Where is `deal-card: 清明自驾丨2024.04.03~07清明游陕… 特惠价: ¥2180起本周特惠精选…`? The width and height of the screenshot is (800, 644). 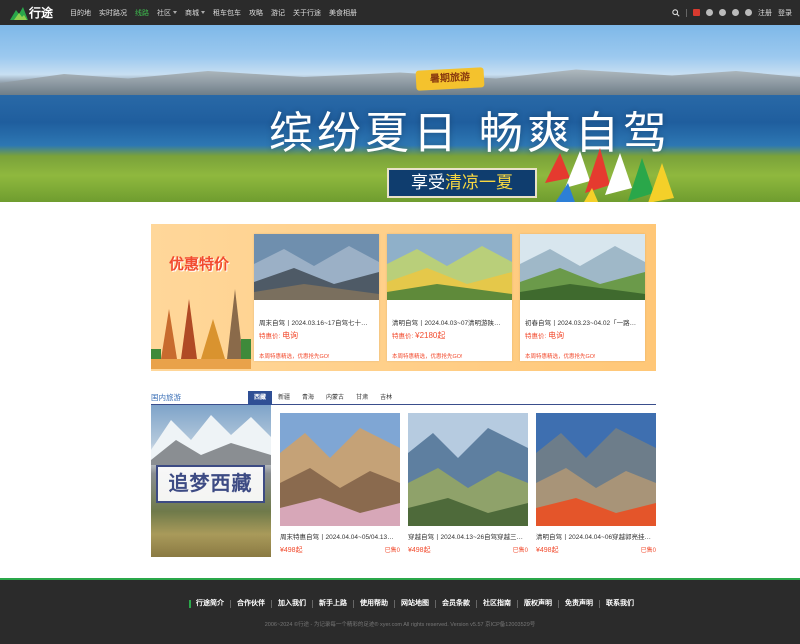 deal-card: 清明自驾丨2024.04.03~07清明游陕… 特惠价: ¥2180起本周特惠精选… is located at coordinates (449, 297).